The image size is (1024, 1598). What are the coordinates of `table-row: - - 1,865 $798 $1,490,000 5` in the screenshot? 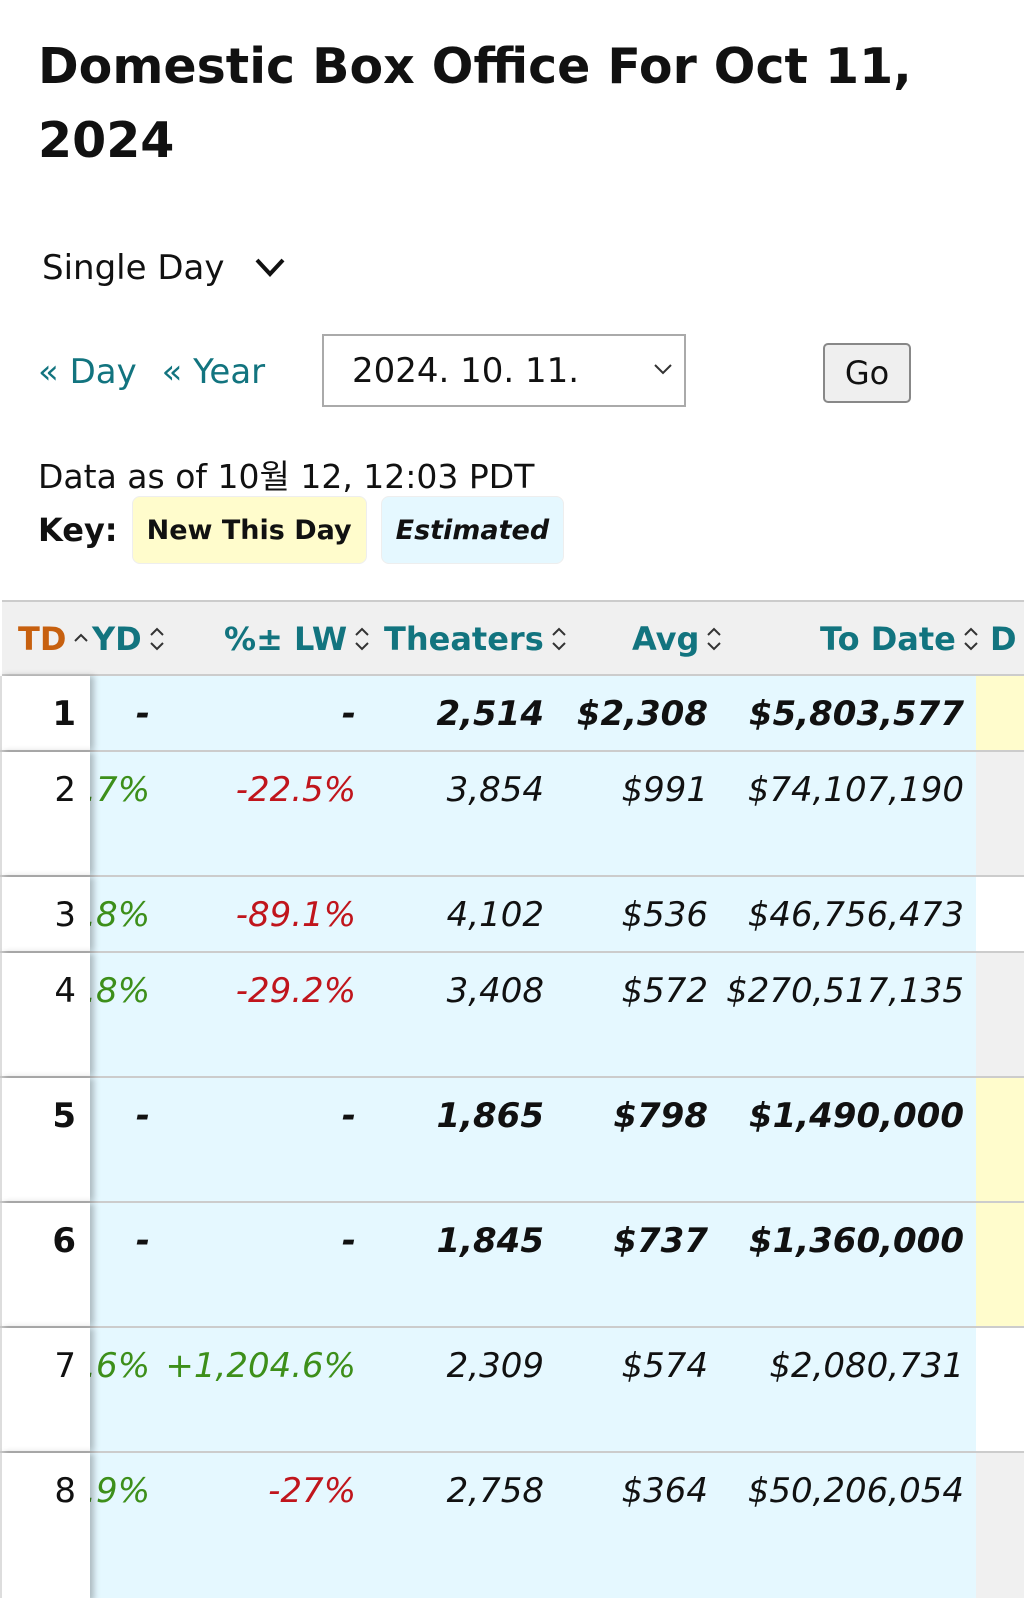 It's located at (512, 1140).